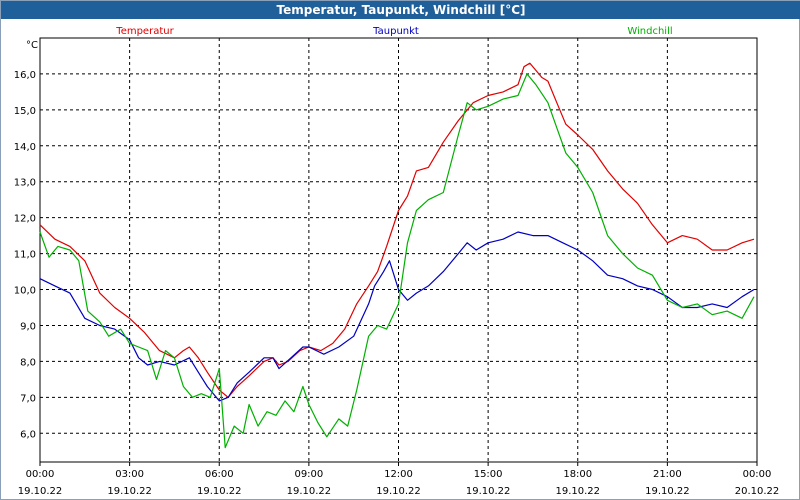 Image resolution: width=800 pixels, height=500 pixels. I want to click on x-tick-date: 20.10.22, so click(757, 491).